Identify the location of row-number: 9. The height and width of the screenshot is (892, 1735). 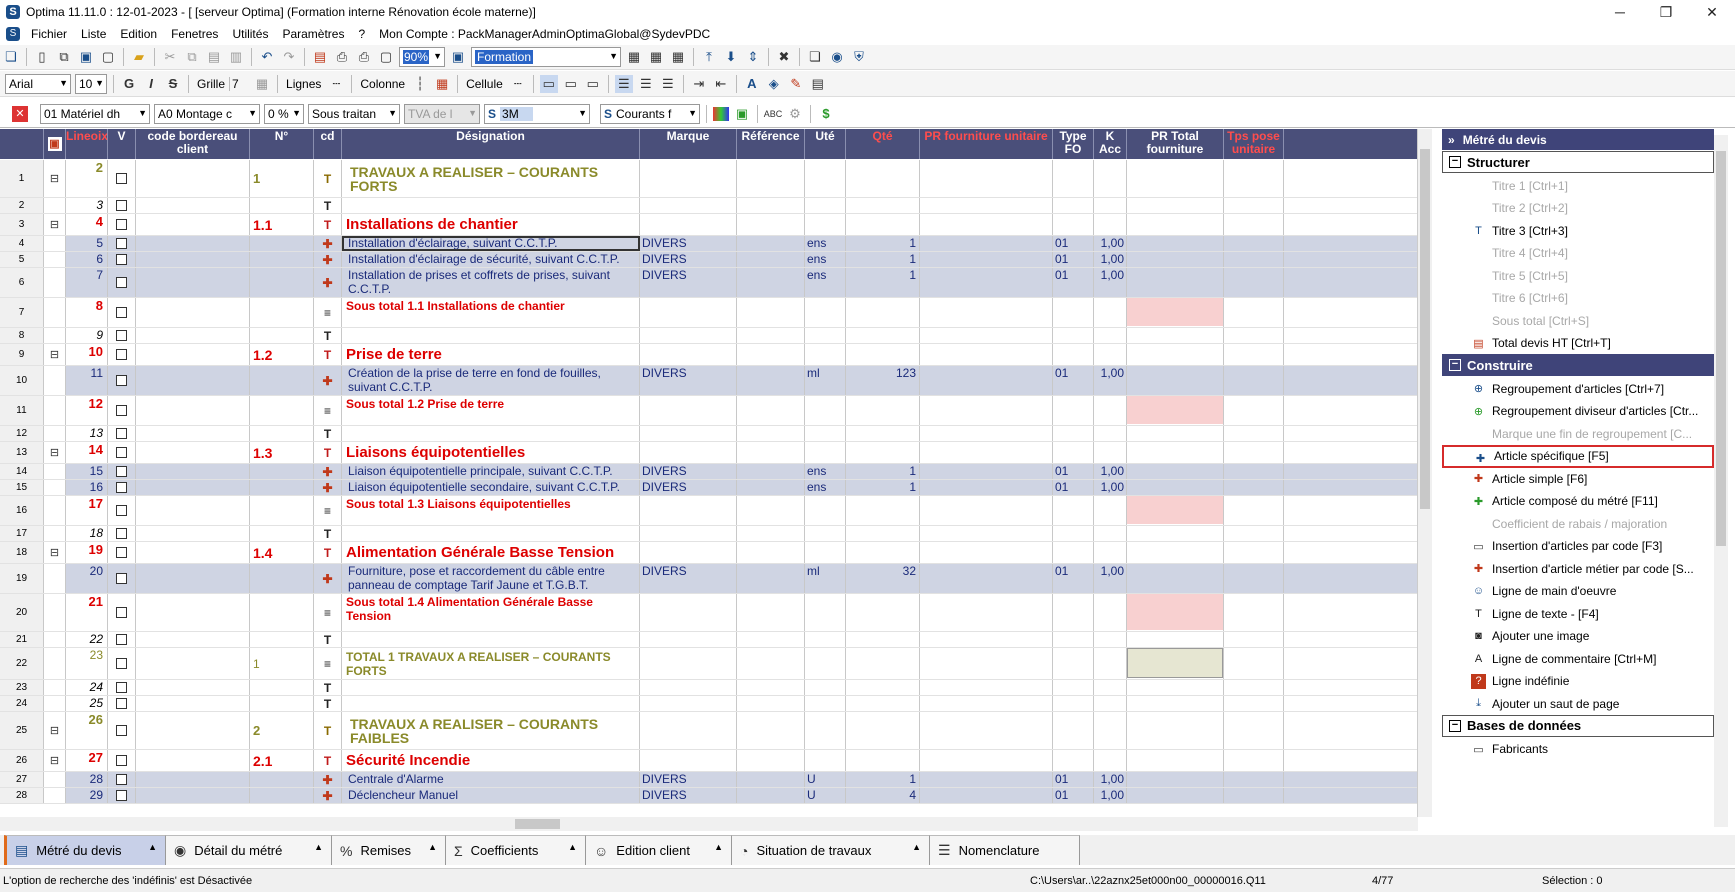
(22, 354).